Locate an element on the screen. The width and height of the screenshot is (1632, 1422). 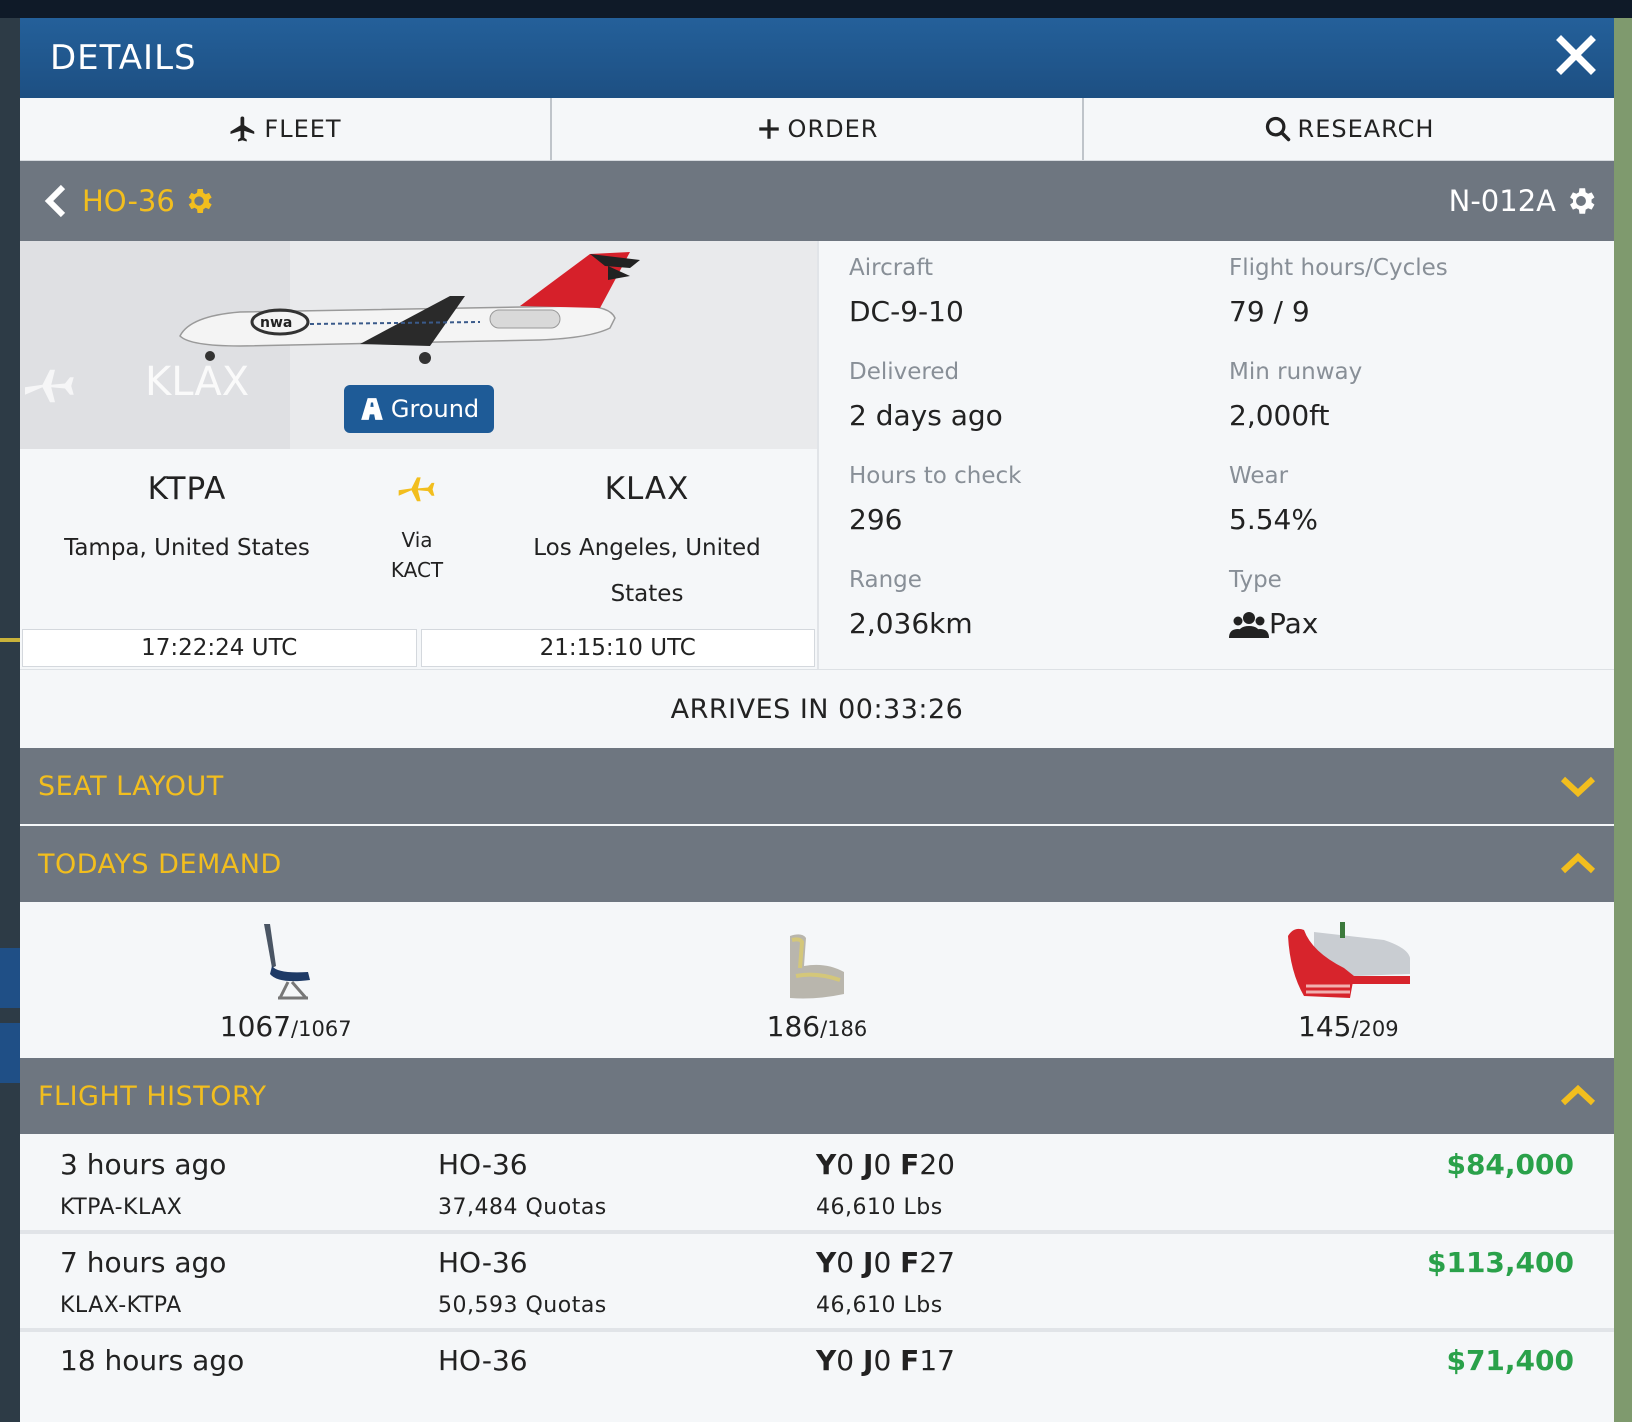
registration: N-012A is located at coordinates (1502, 201).